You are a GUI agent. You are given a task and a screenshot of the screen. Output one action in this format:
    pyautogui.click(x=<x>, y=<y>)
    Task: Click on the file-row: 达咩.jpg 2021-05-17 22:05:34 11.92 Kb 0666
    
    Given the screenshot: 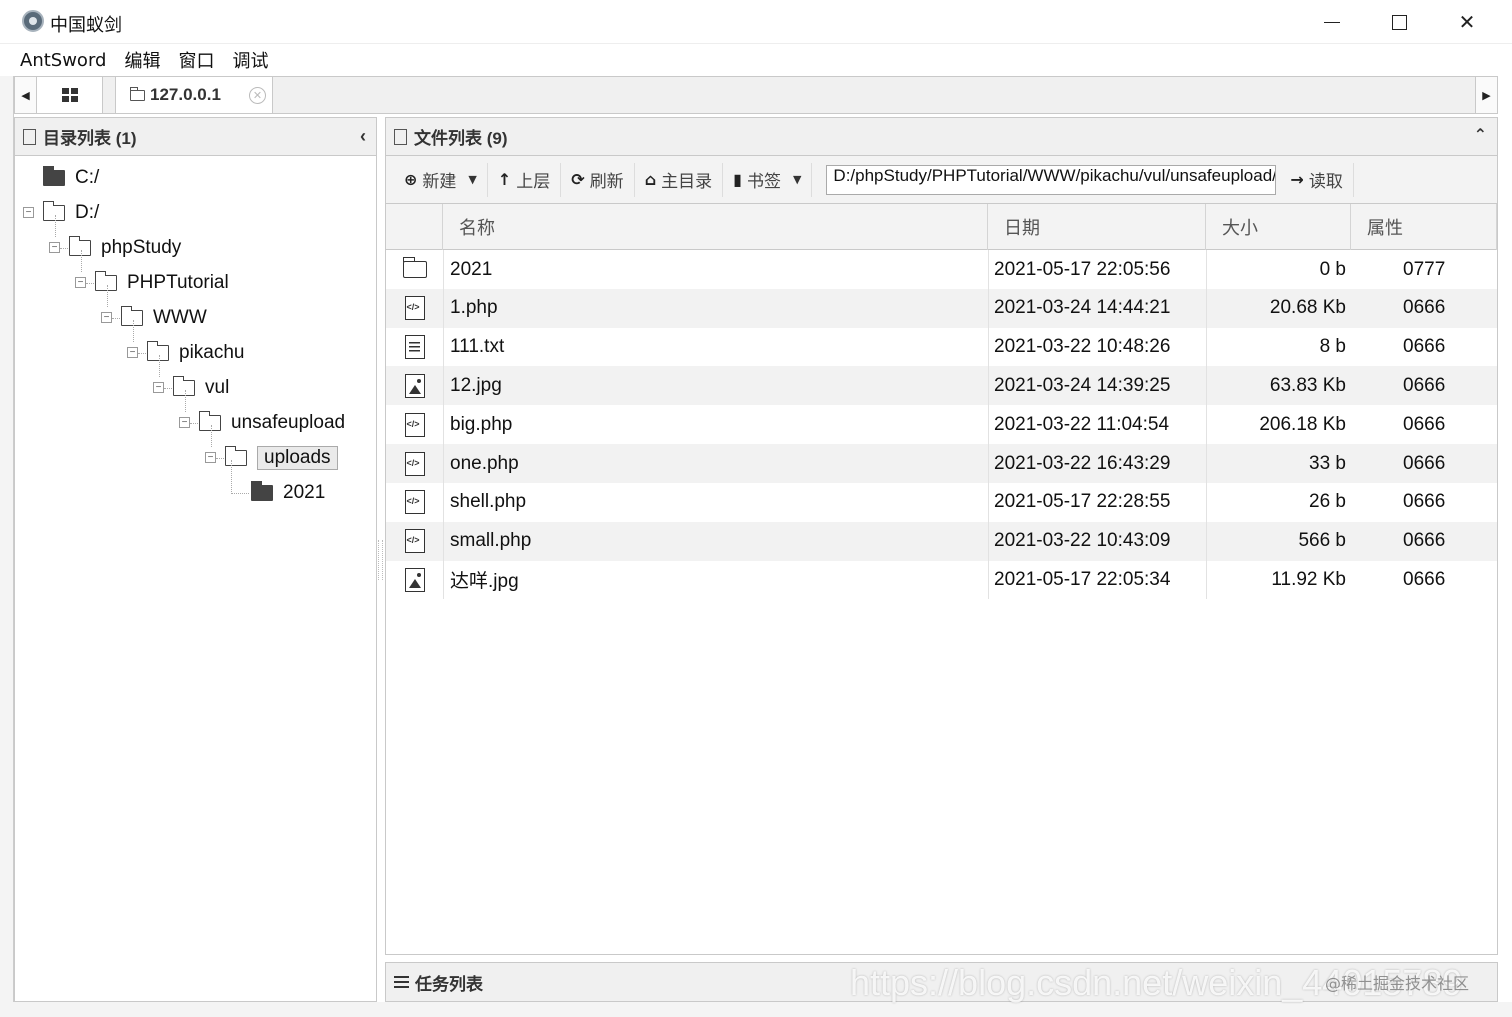 What is the action you would take?
    pyautogui.click(x=941, y=580)
    